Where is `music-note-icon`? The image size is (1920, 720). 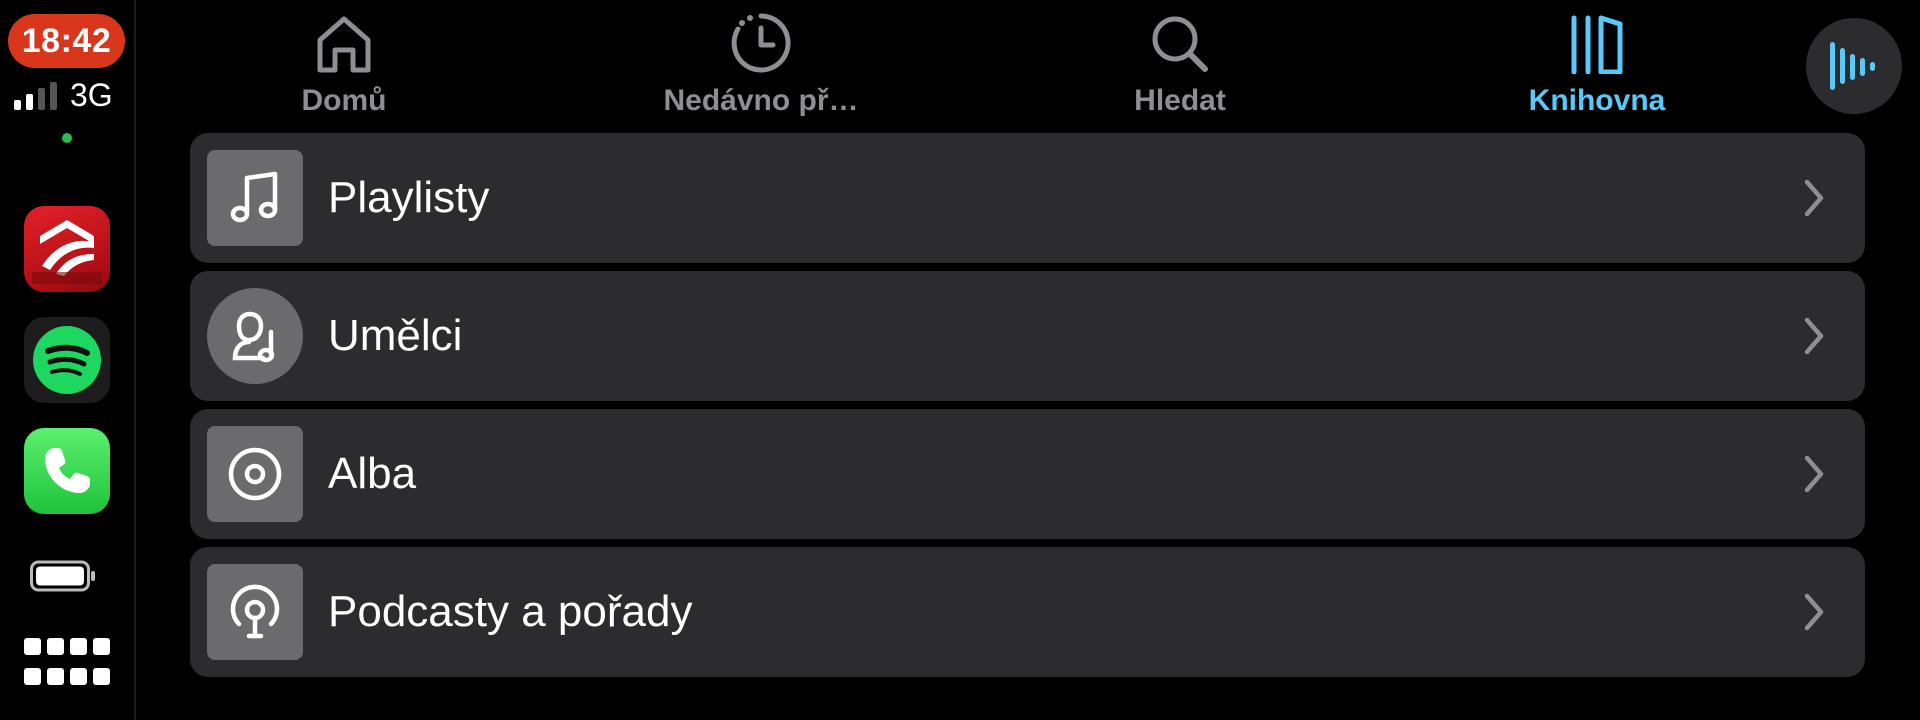 music-note-icon is located at coordinates (254, 197).